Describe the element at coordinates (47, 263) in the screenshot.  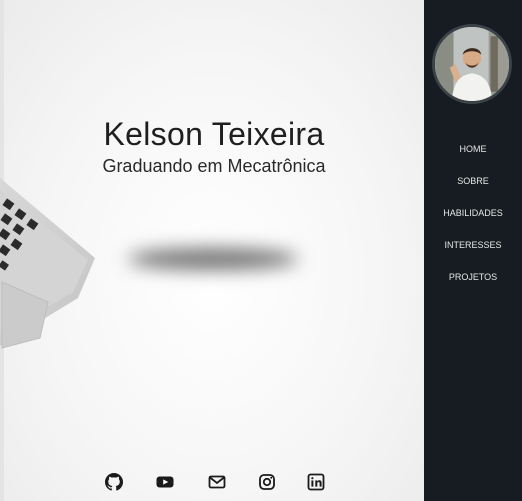
I see `laptop-image` at that location.